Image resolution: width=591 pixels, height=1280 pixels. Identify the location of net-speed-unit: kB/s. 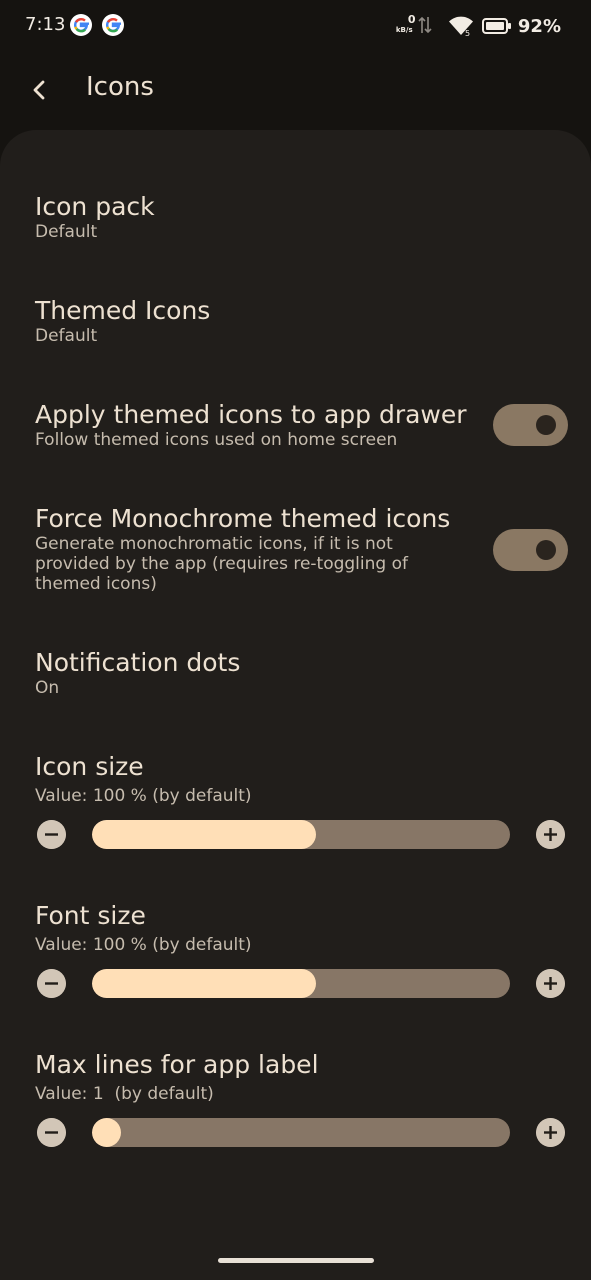
(404, 30).